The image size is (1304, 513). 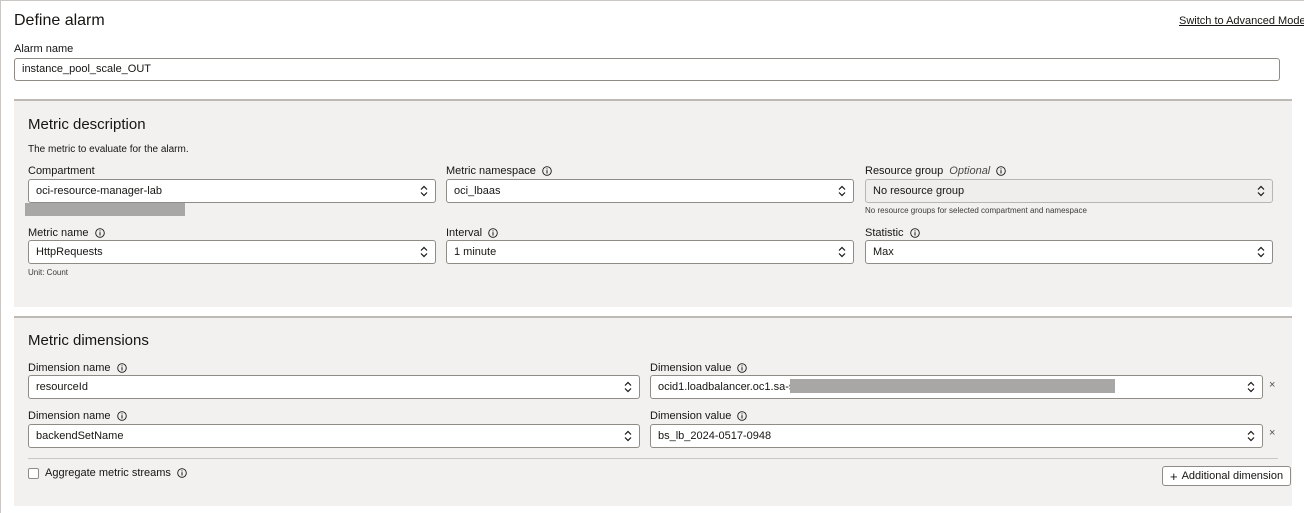 I want to click on statistic-label: Statistic, so click(x=892, y=233).